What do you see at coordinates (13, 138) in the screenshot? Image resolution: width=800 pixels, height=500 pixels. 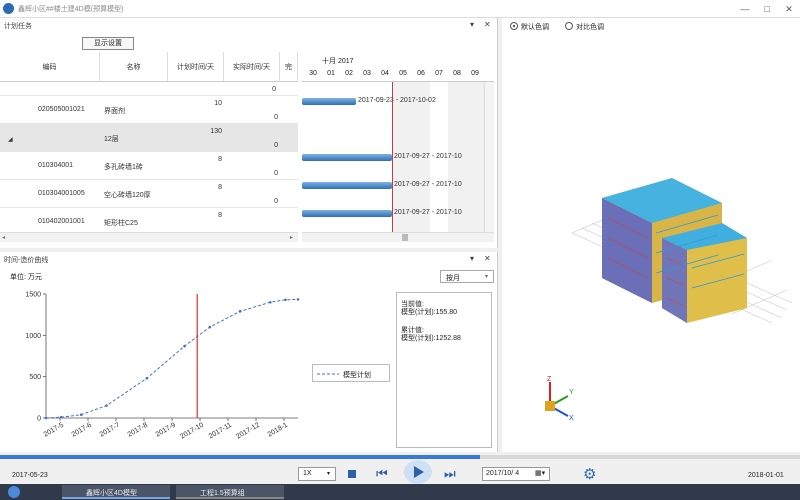 I see `expander-icon: ◢` at bounding box center [13, 138].